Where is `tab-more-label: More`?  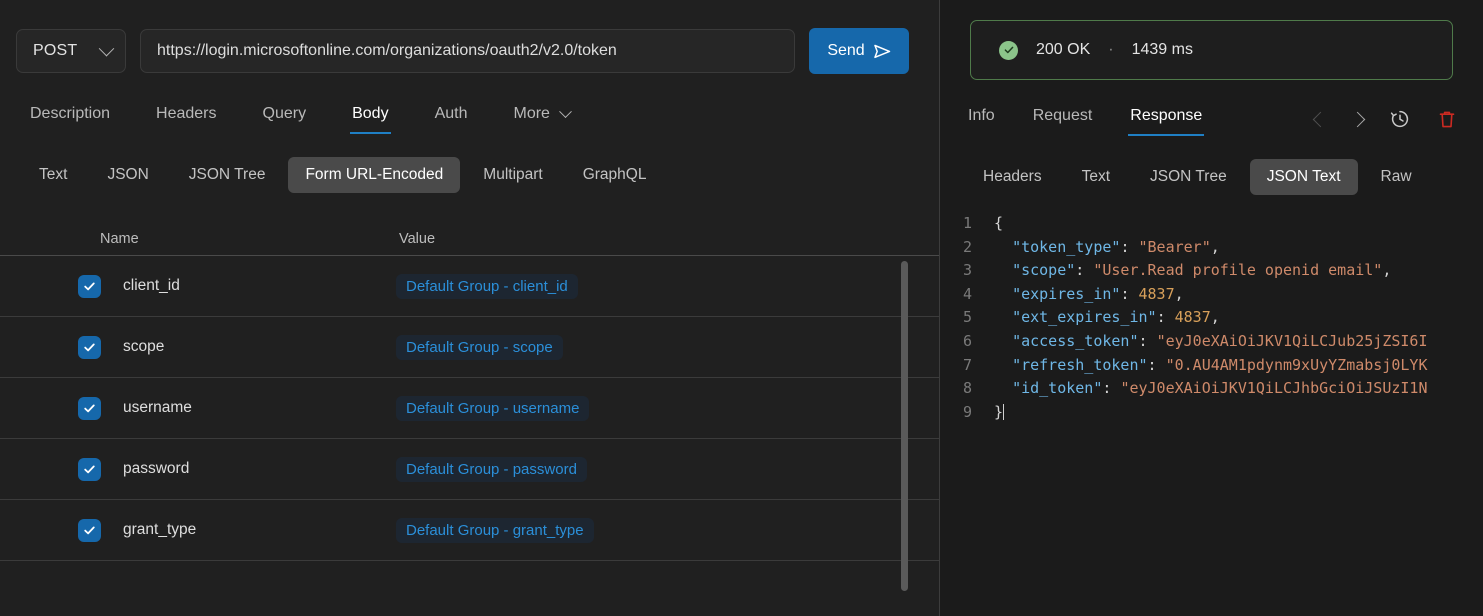
tab-more-label: More is located at coordinates (531, 113).